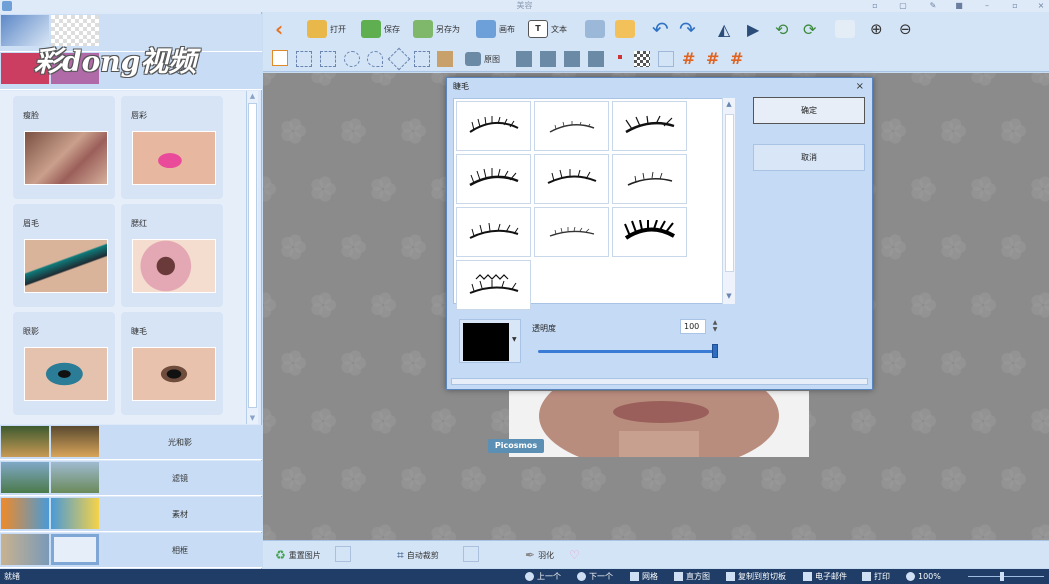 Image resolution: width=1049 pixels, height=584 pixels. Describe the element at coordinates (625, 29) in the screenshot. I see `email-button` at that location.